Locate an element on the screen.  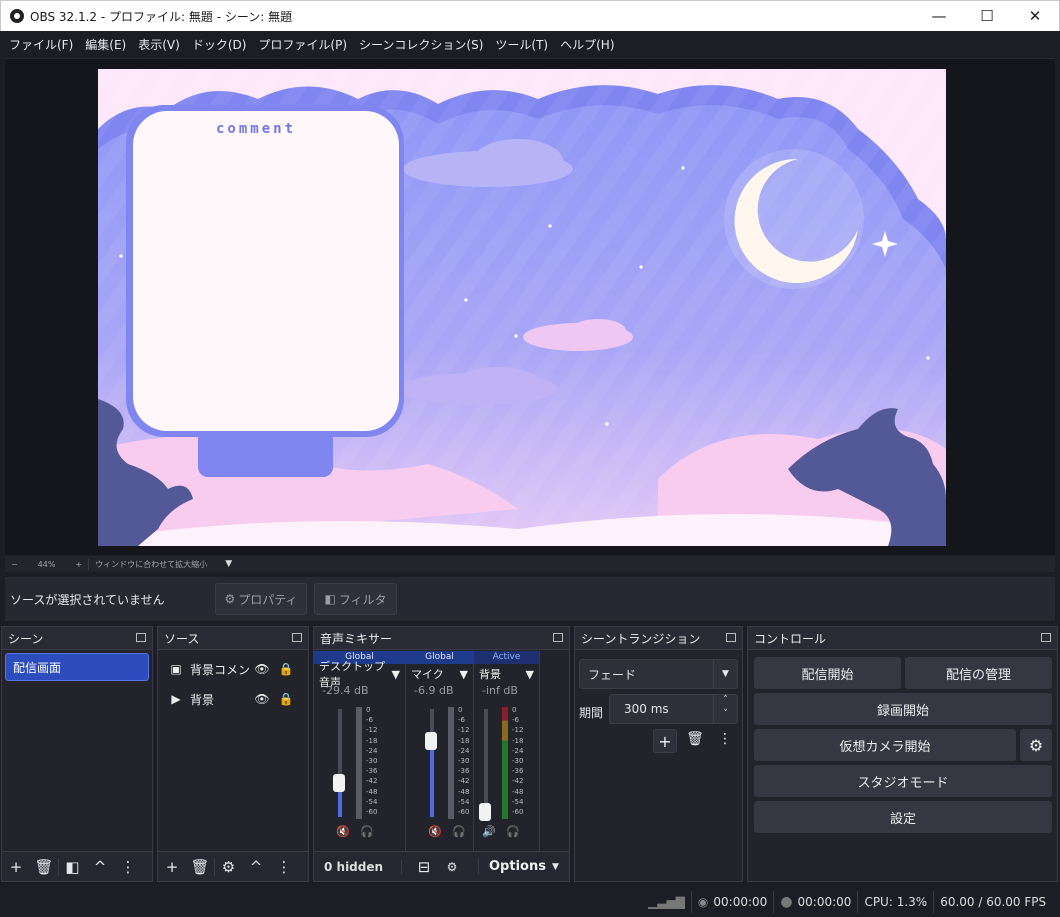
level-meter is located at coordinates (505, 763).